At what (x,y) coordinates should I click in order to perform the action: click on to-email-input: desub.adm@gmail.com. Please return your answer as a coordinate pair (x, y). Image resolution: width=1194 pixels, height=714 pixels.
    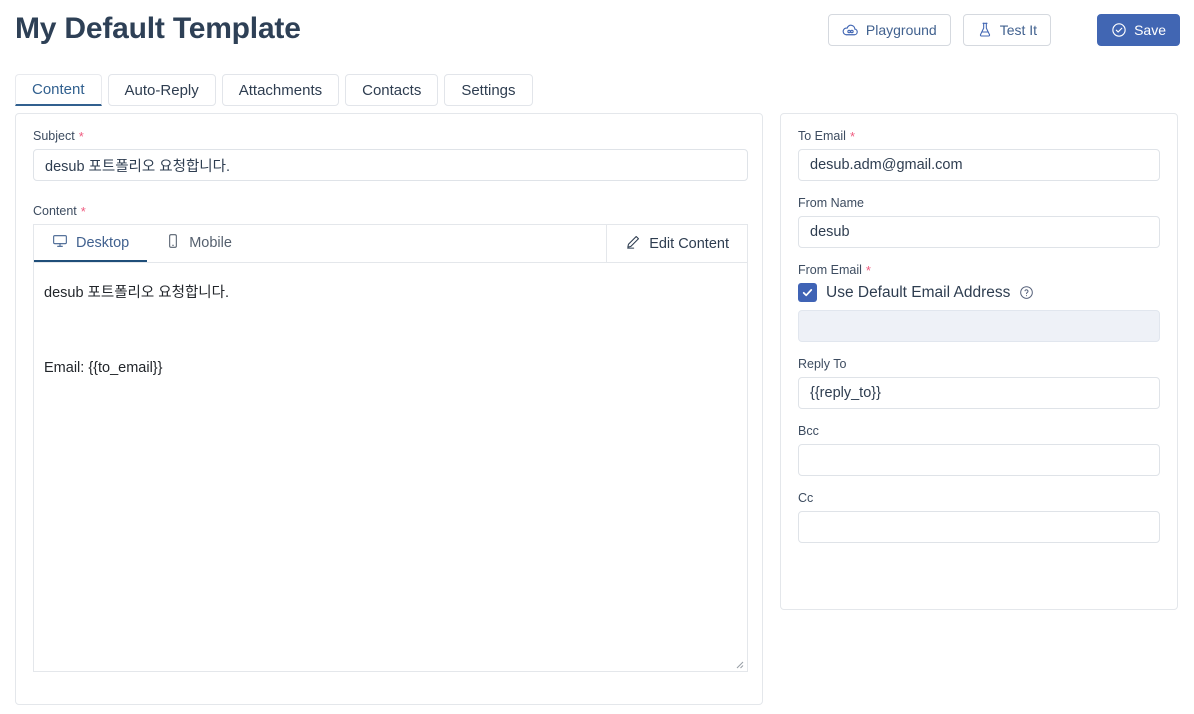
    Looking at the image, I should click on (979, 165).